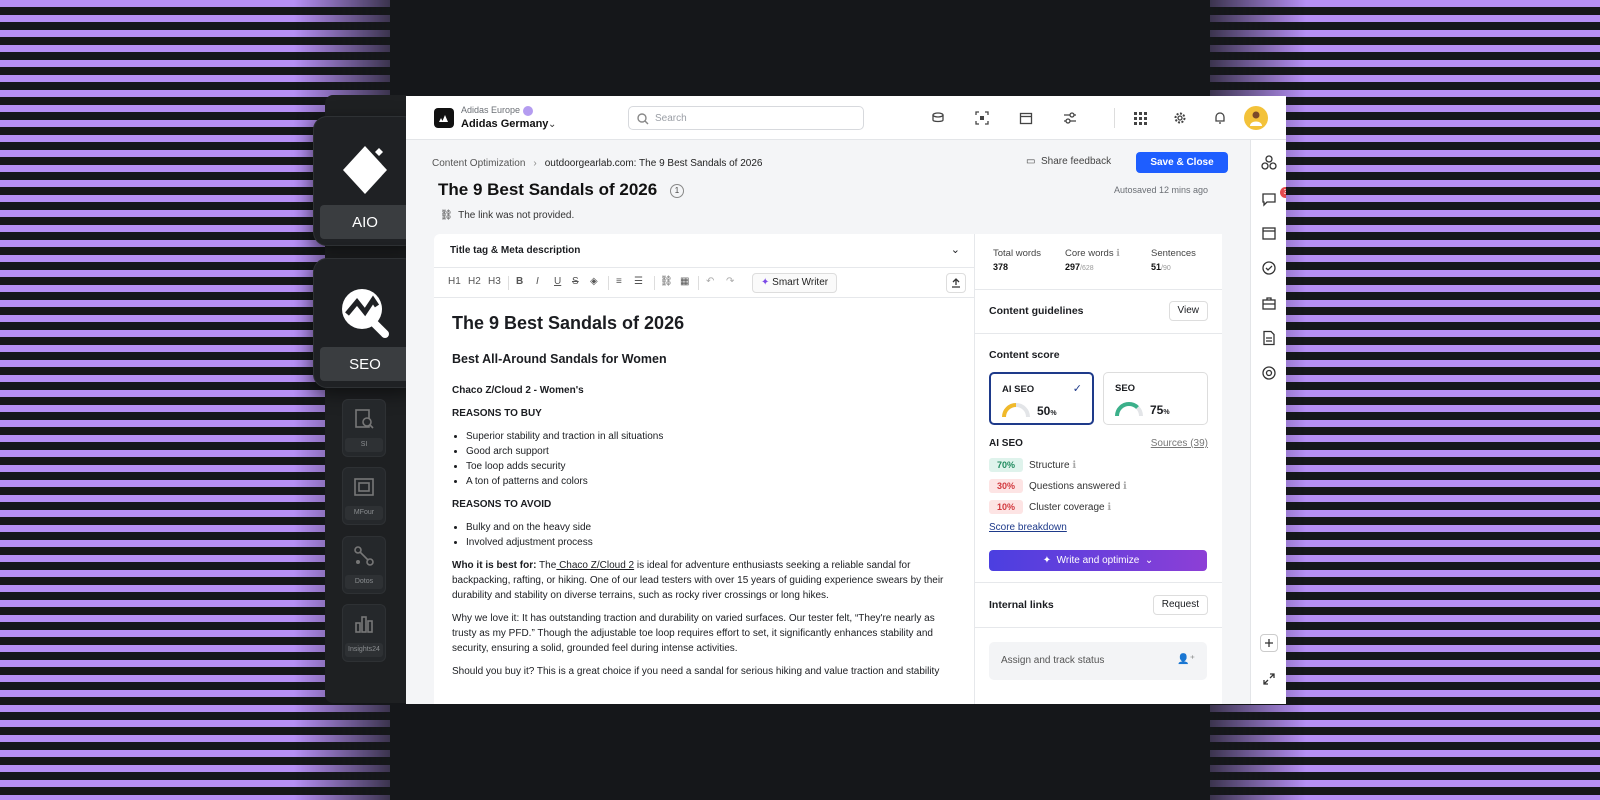  Describe the element at coordinates (730, 281) in the screenshot. I see `redo-icon: ↷` at that location.